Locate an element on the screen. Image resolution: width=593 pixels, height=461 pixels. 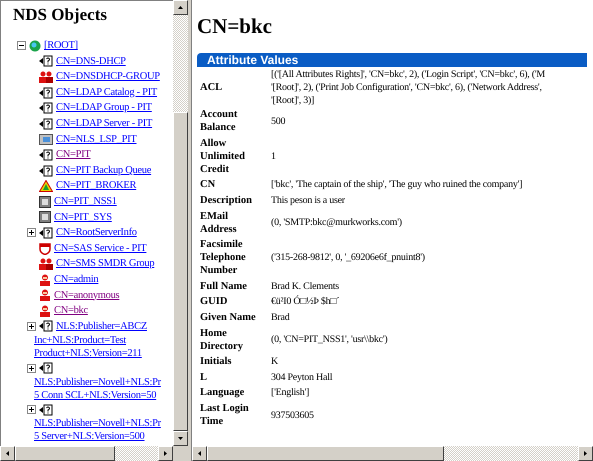
attribute-name: Facsimile Telephone Number is located at coordinates (223, 258).